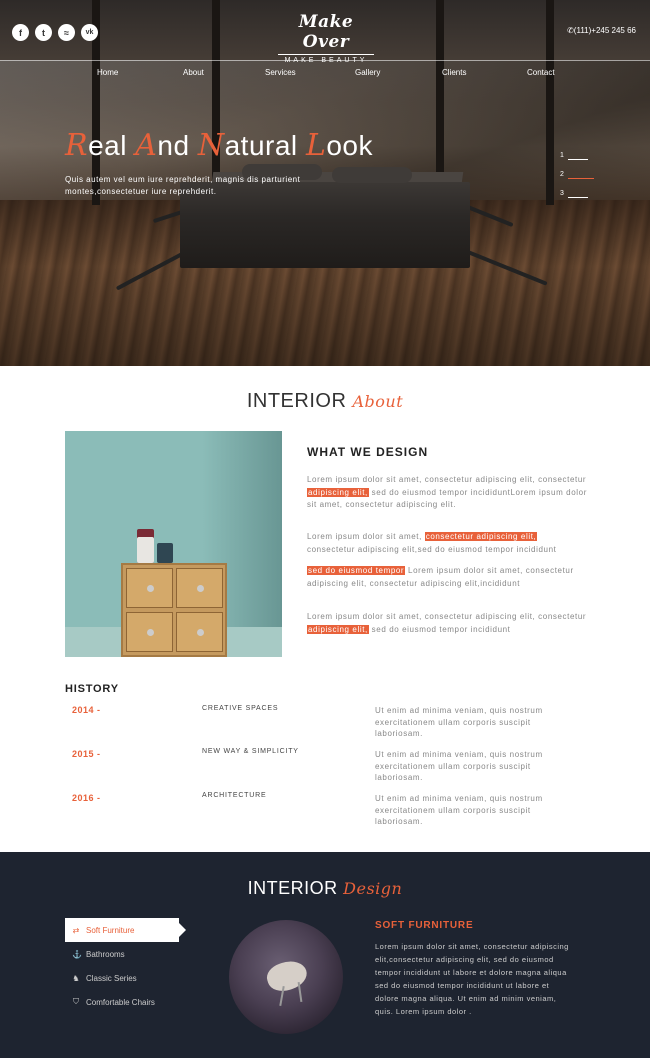 The width and height of the screenshot is (650, 1058). Describe the element at coordinates (562, 193) in the screenshot. I see `slide-number: 3` at that location.